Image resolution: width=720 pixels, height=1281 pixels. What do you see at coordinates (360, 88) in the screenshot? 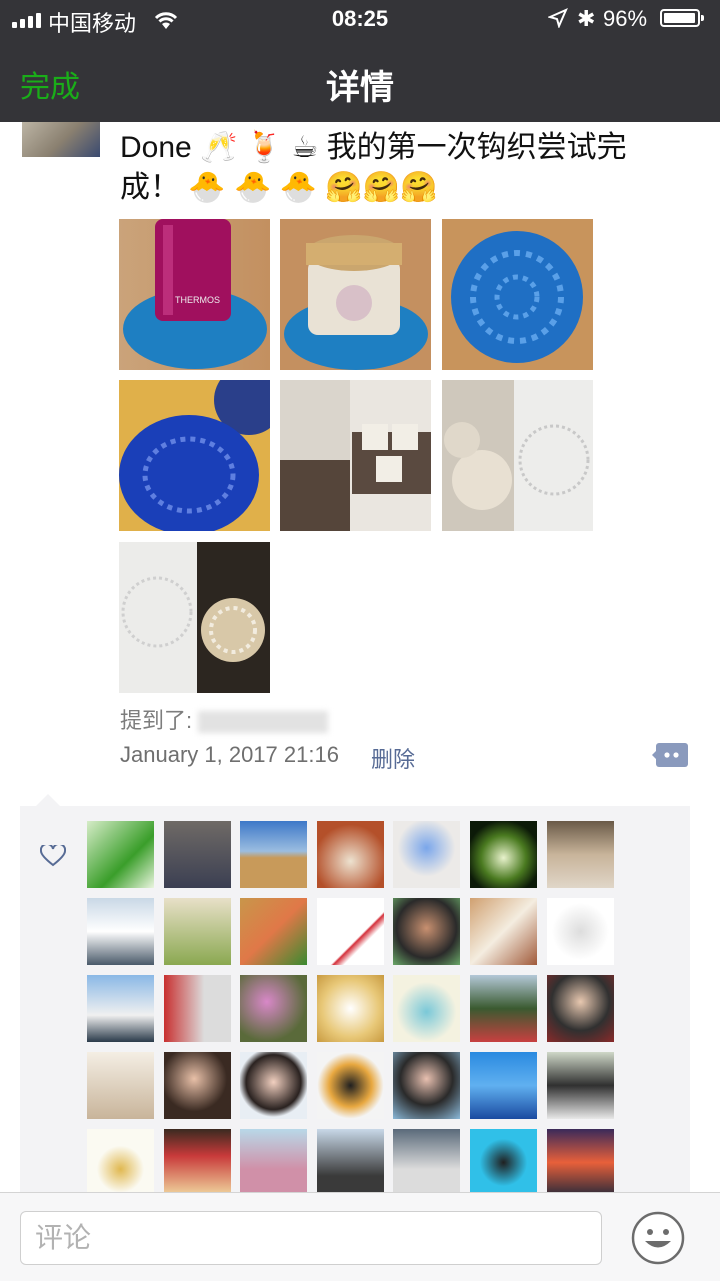
I see `page-title: 详情` at bounding box center [360, 88].